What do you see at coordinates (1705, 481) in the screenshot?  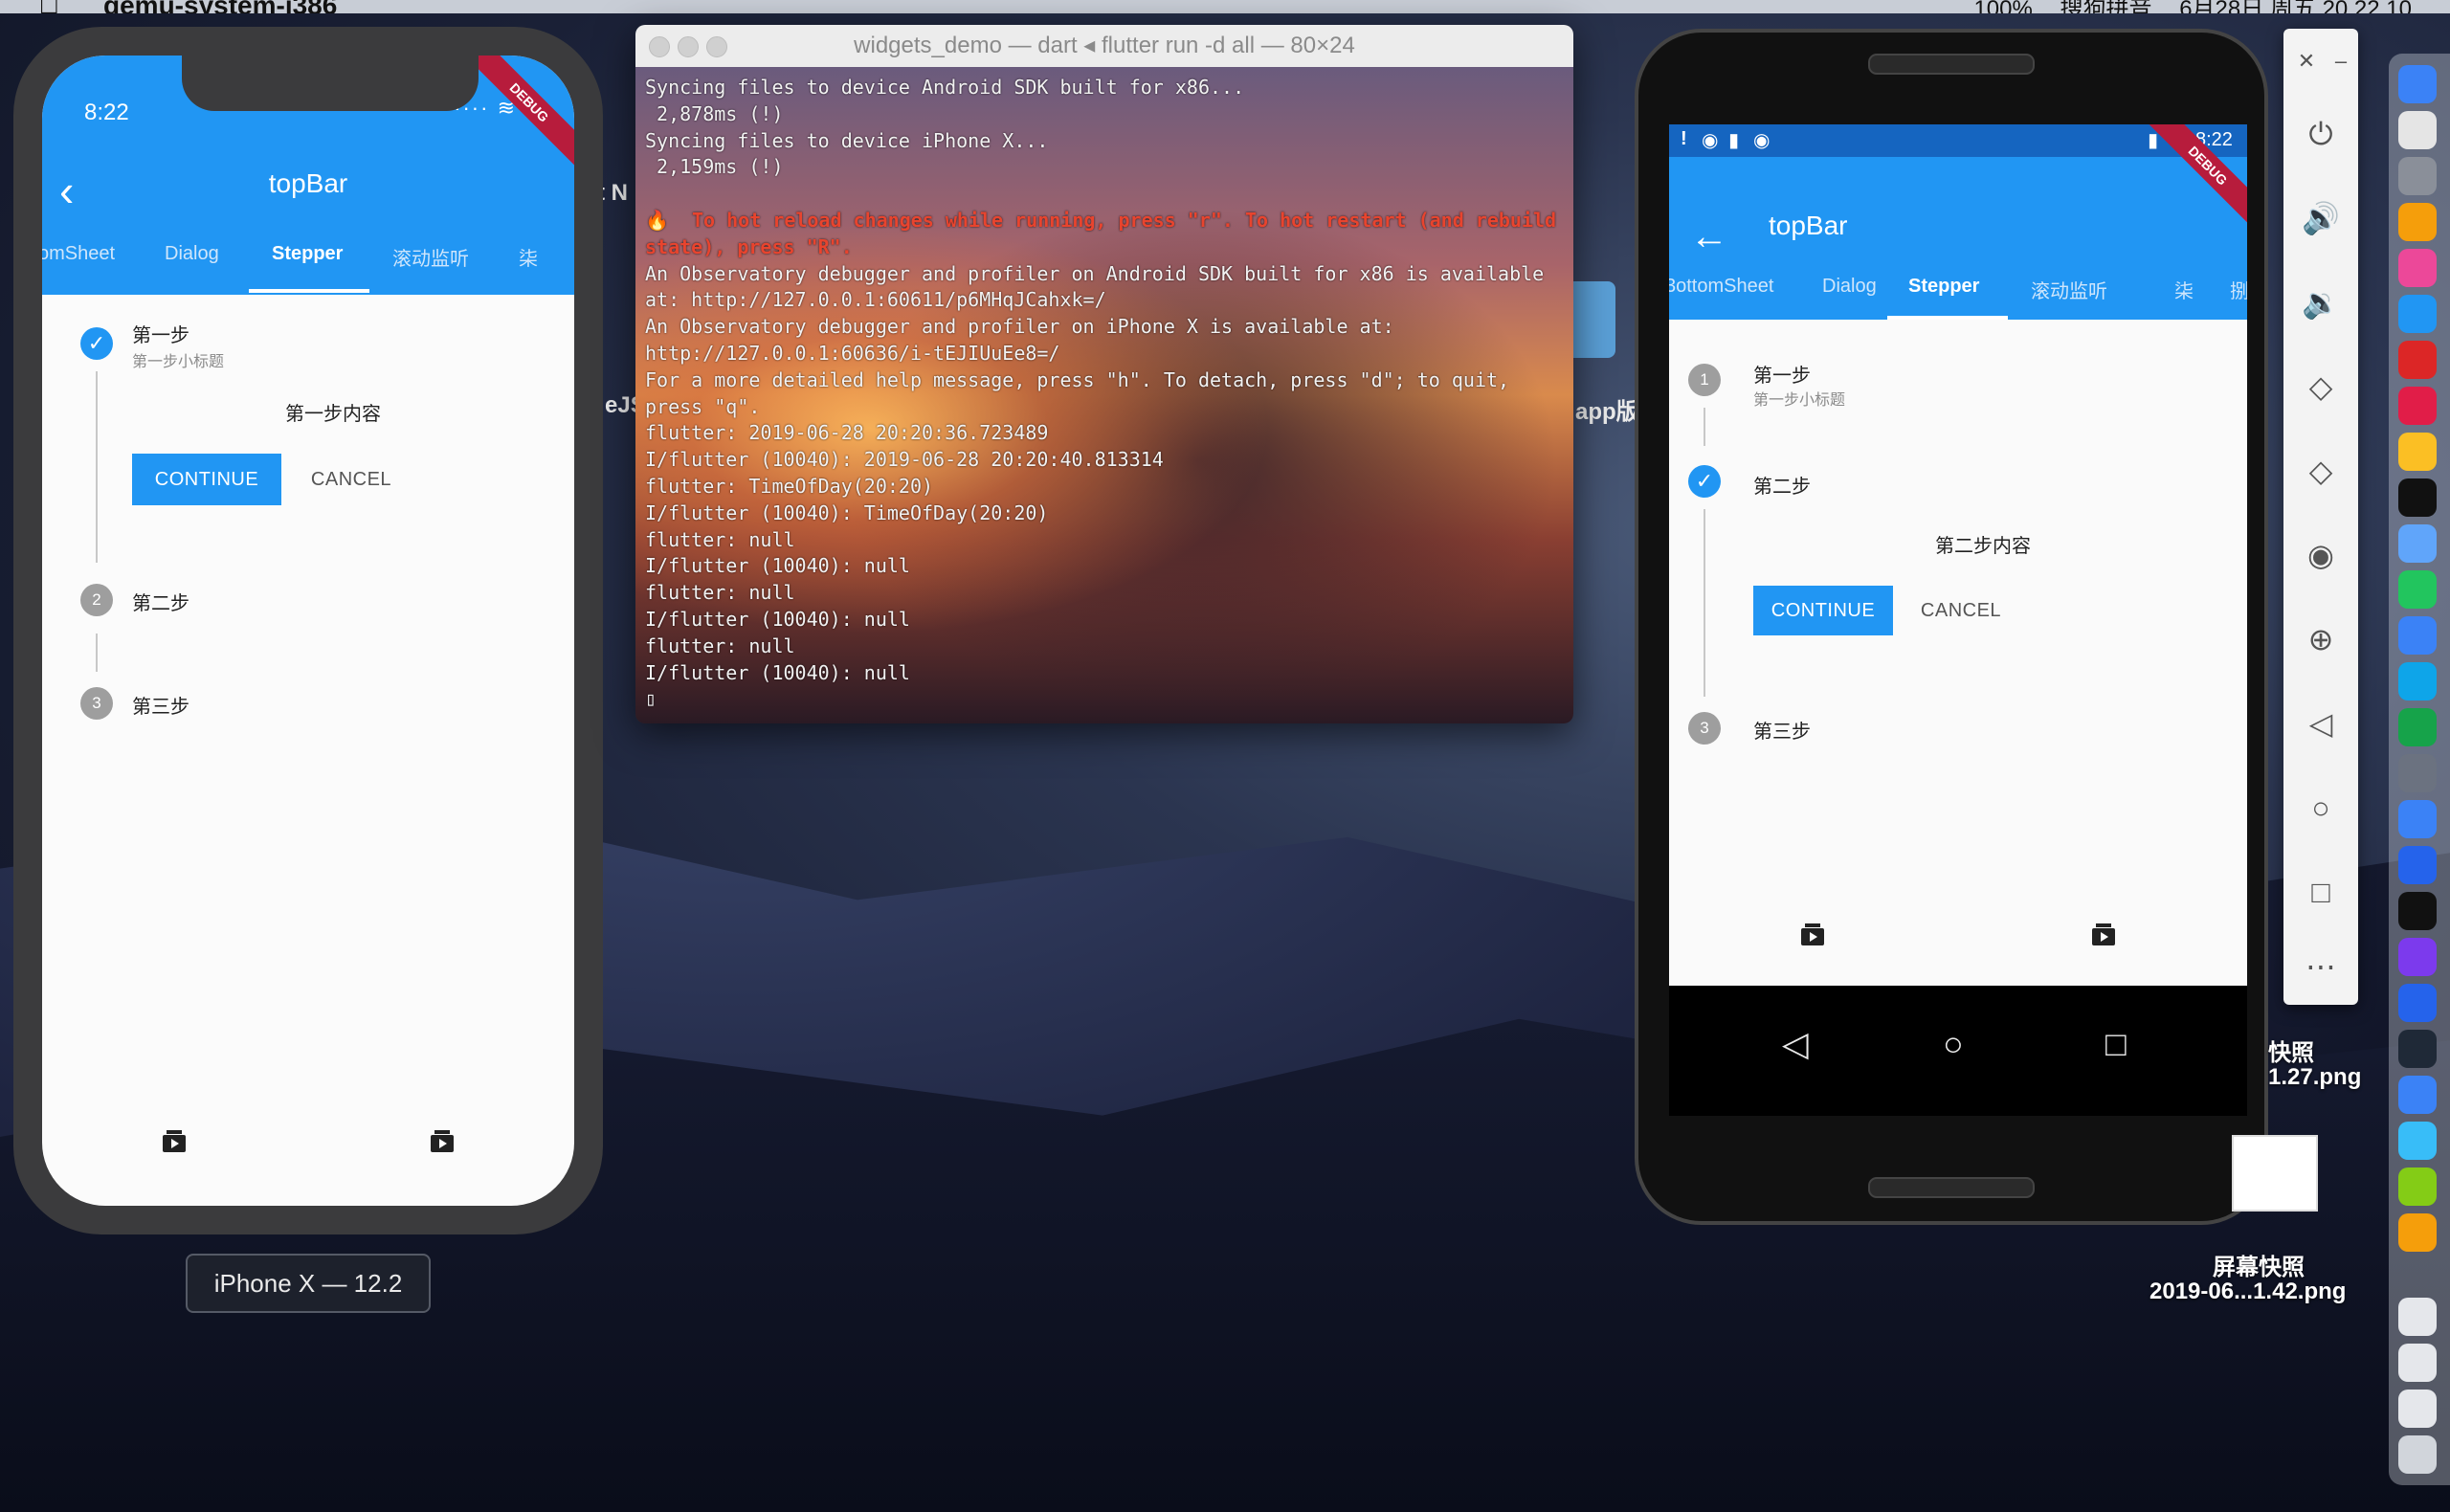 I see `step-2-check-icon: ✓` at bounding box center [1705, 481].